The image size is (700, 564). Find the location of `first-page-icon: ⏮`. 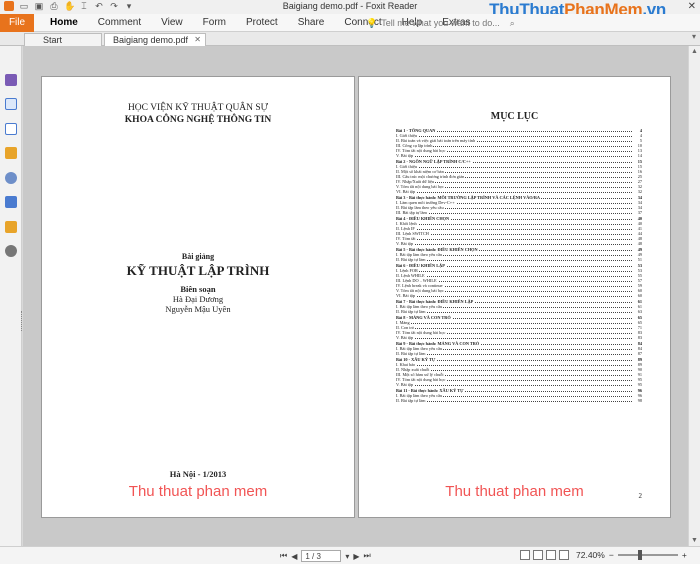

first-page-icon: ⏮ is located at coordinates (283, 556).